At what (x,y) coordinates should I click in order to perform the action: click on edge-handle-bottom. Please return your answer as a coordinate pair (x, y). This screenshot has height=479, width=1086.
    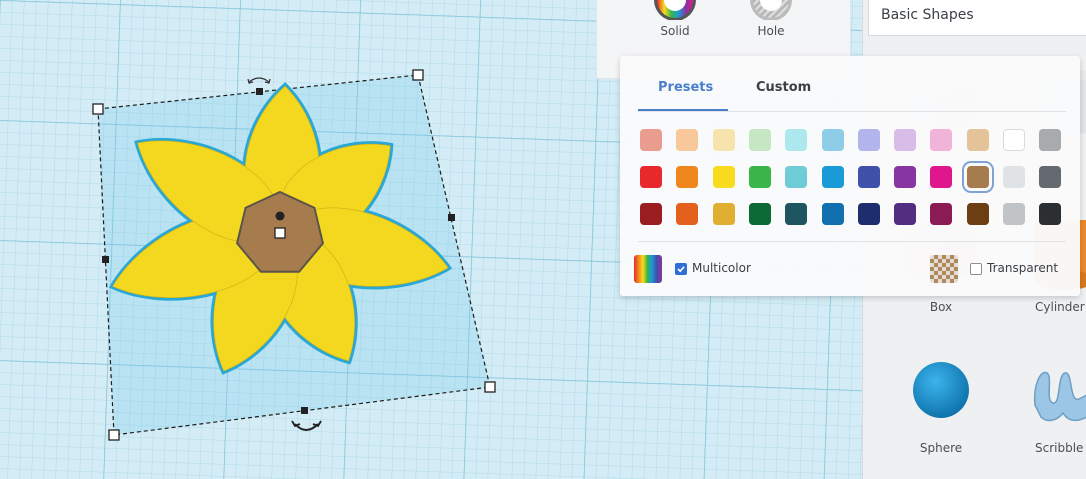
    Looking at the image, I should click on (304, 410).